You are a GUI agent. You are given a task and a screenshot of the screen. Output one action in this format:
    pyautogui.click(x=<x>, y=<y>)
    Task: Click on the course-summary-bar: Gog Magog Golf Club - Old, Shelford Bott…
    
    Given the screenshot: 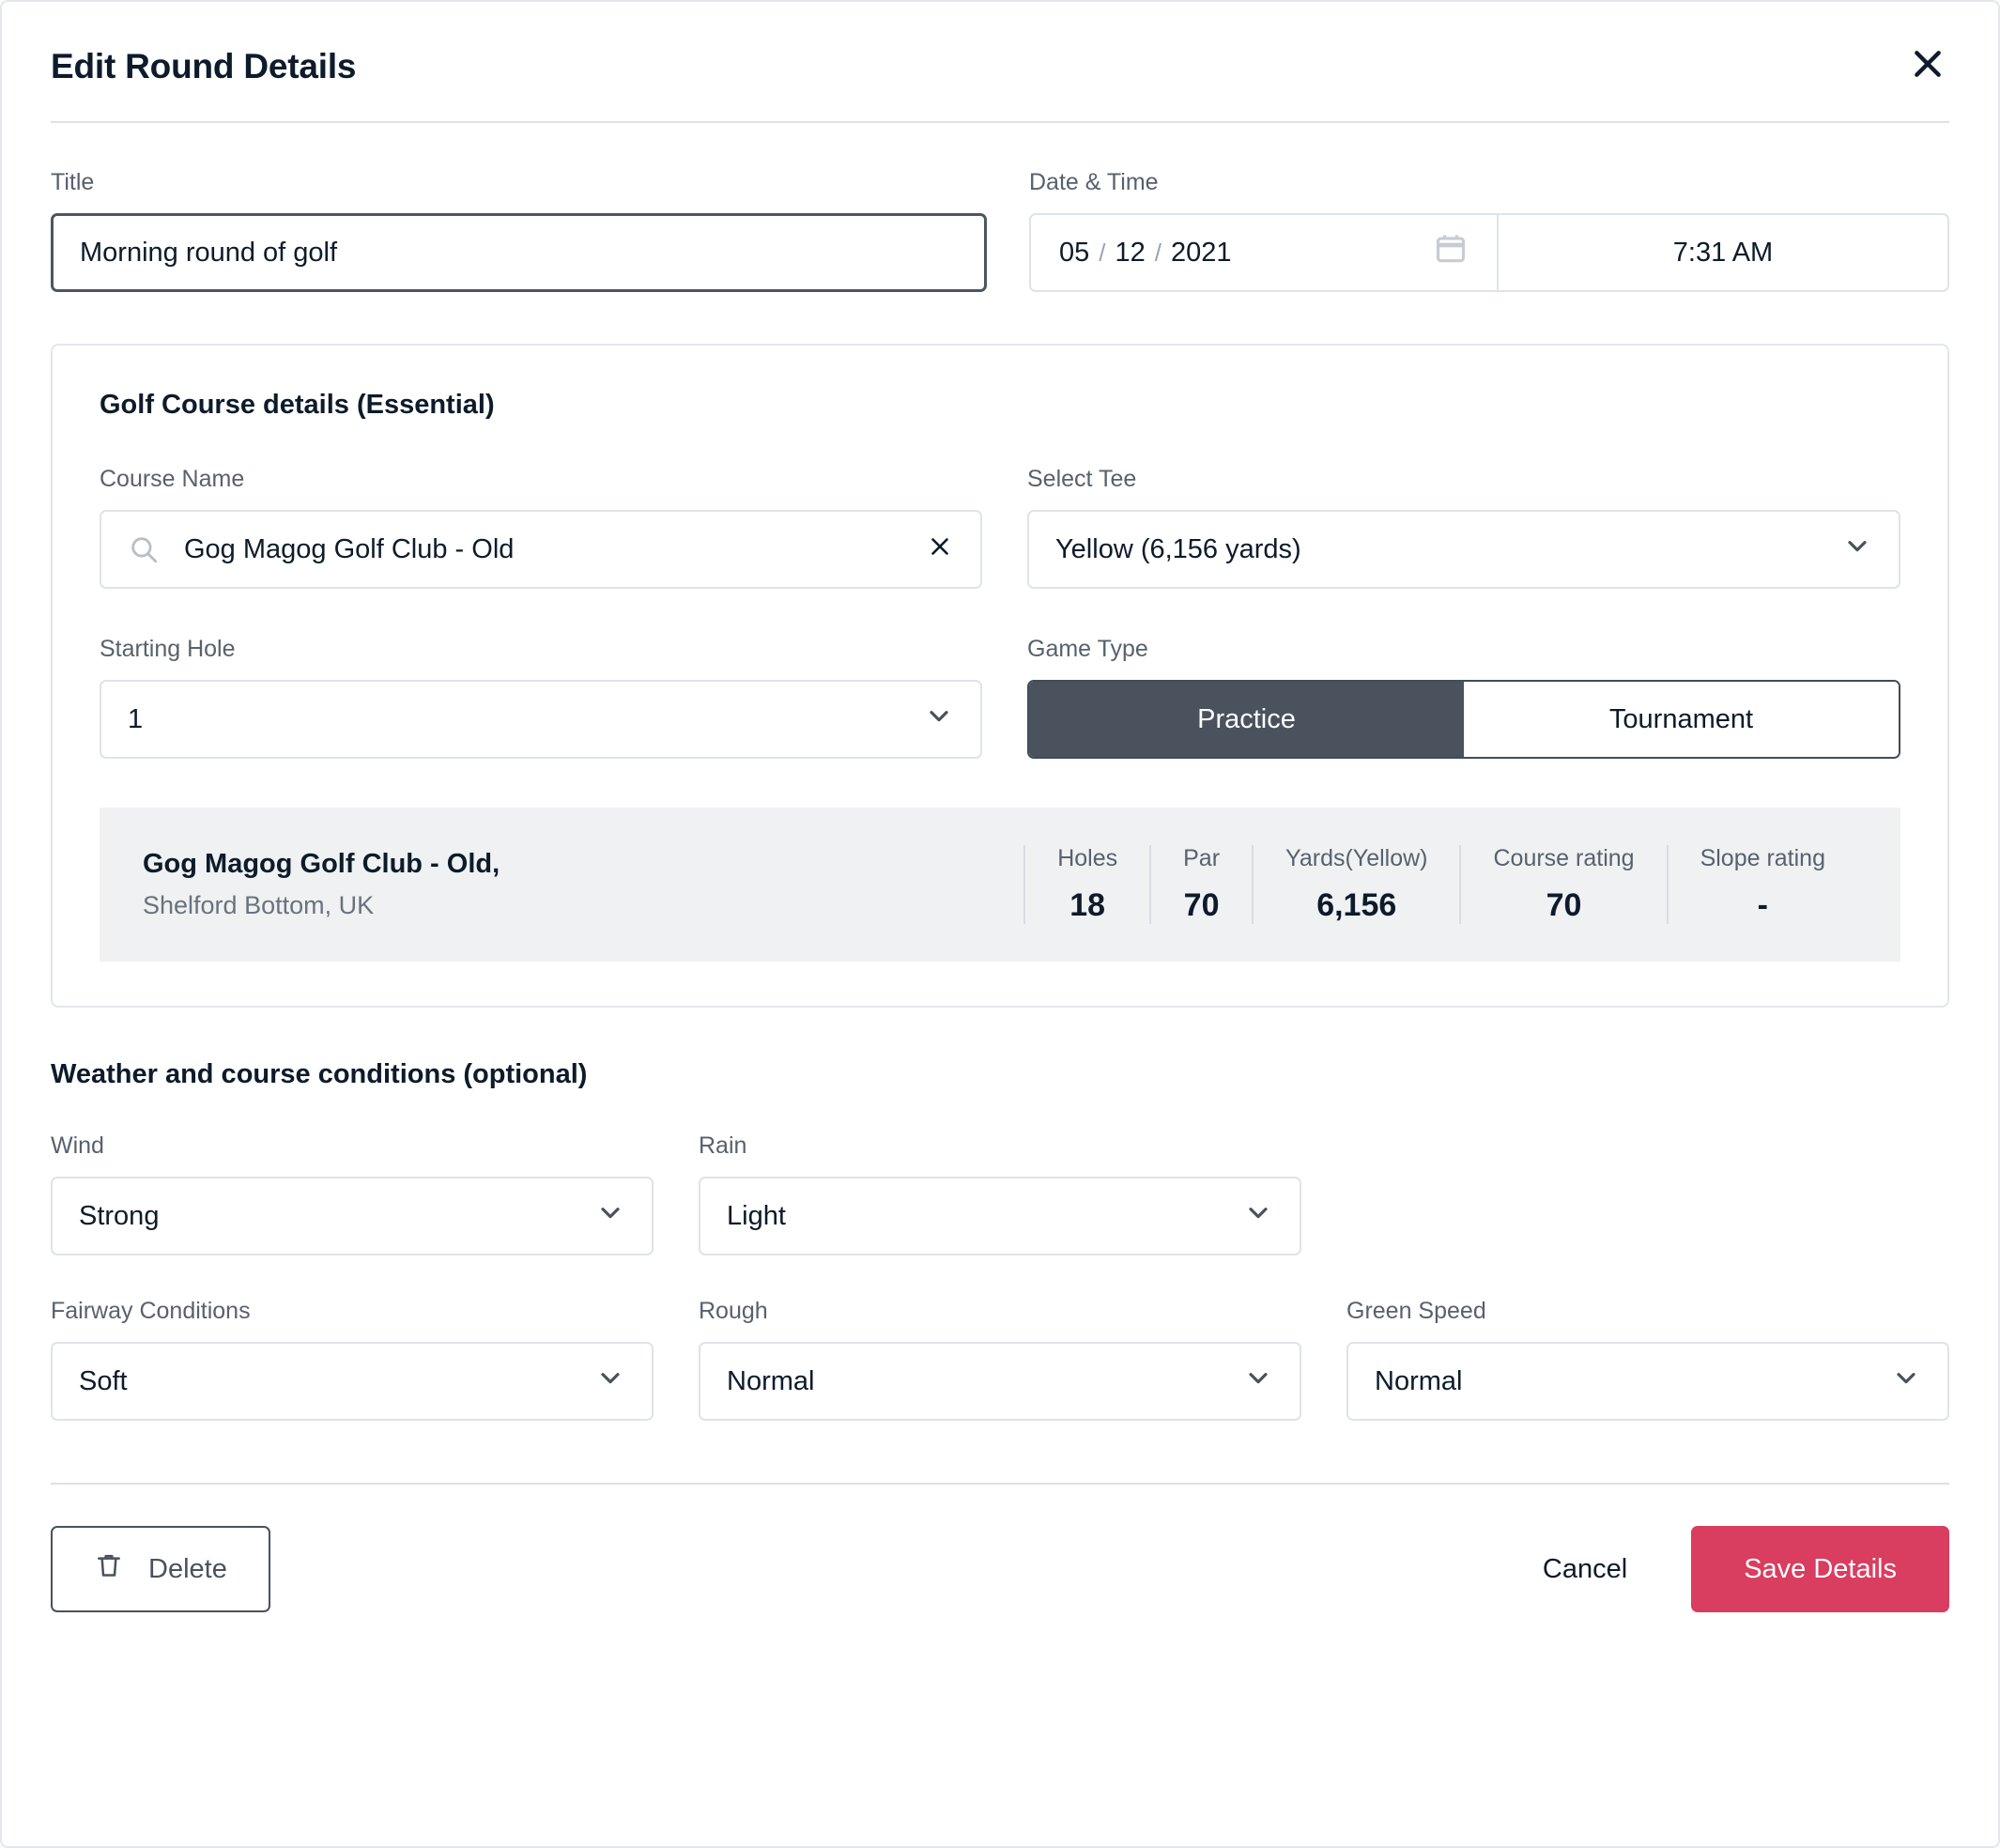 What is the action you would take?
    pyautogui.click(x=1000, y=885)
    